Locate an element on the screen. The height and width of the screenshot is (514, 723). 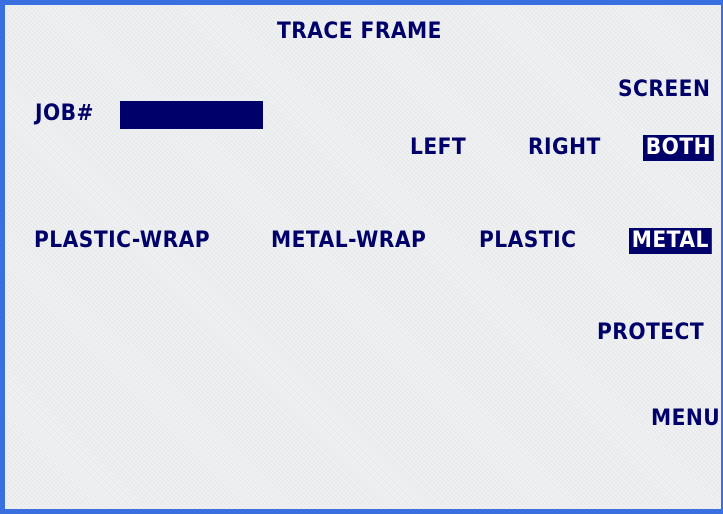
screen-label: SCREEN is located at coordinates (664, 89).